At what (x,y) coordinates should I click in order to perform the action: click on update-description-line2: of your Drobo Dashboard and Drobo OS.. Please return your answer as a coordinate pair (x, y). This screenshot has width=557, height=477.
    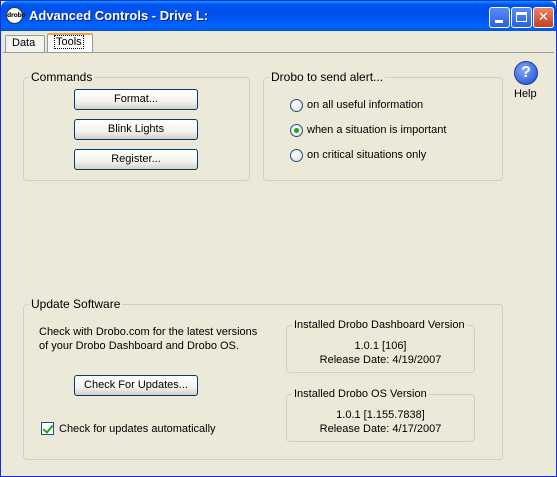
    Looking at the image, I should click on (139, 346).